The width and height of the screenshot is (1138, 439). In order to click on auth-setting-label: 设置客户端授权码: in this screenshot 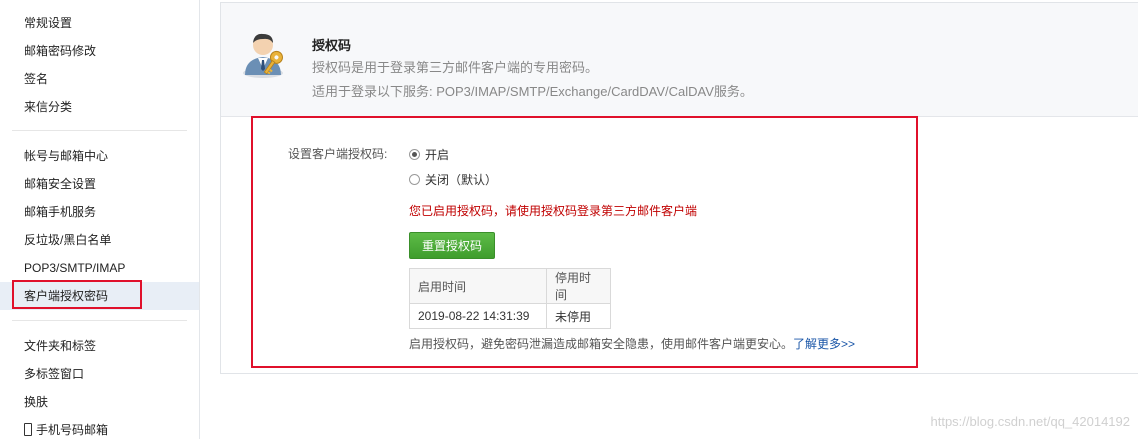, I will do `click(338, 154)`.